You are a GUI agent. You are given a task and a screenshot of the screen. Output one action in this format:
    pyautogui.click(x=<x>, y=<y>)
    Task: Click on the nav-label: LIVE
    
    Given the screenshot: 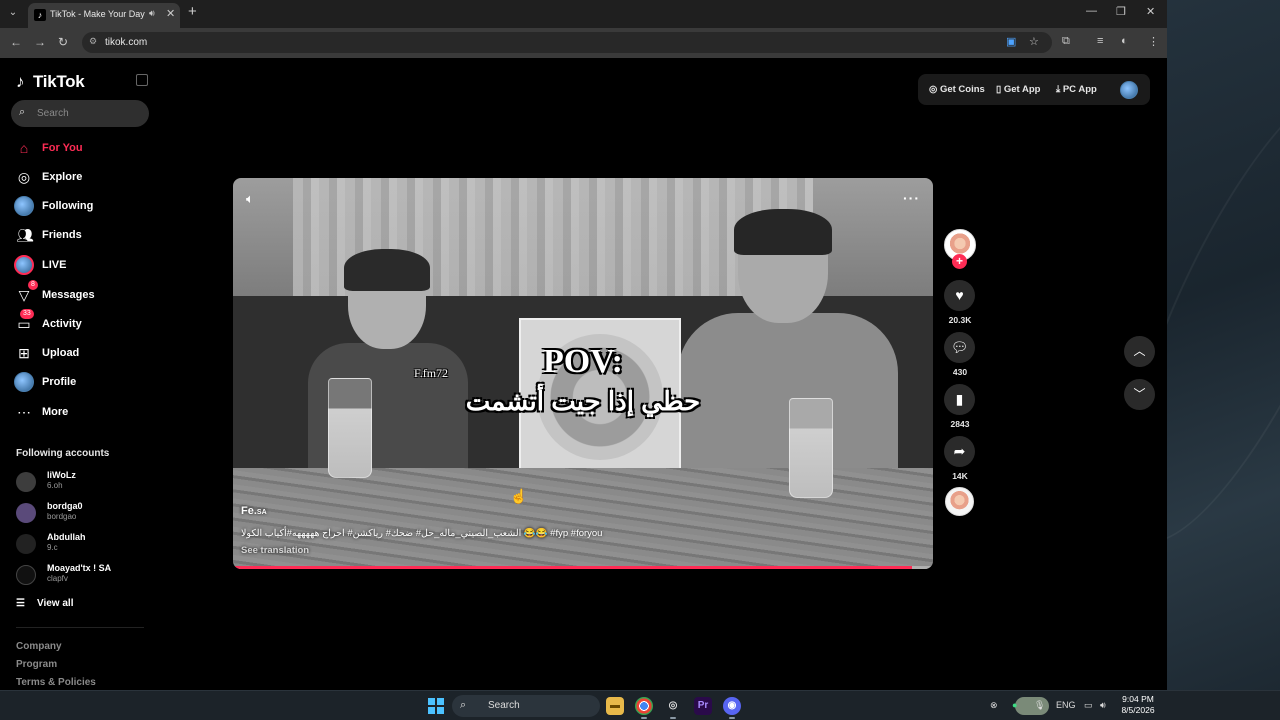 What is the action you would take?
    pyautogui.click(x=54, y=265)
    